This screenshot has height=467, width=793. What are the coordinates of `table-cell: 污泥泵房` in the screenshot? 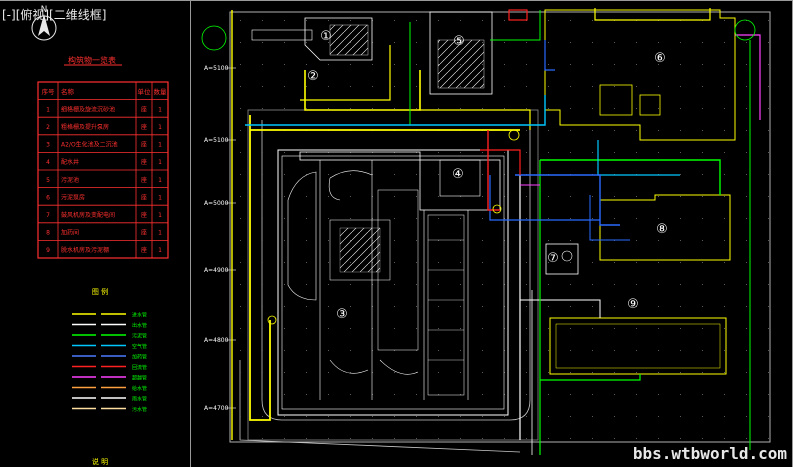 It's located at (73, 197).